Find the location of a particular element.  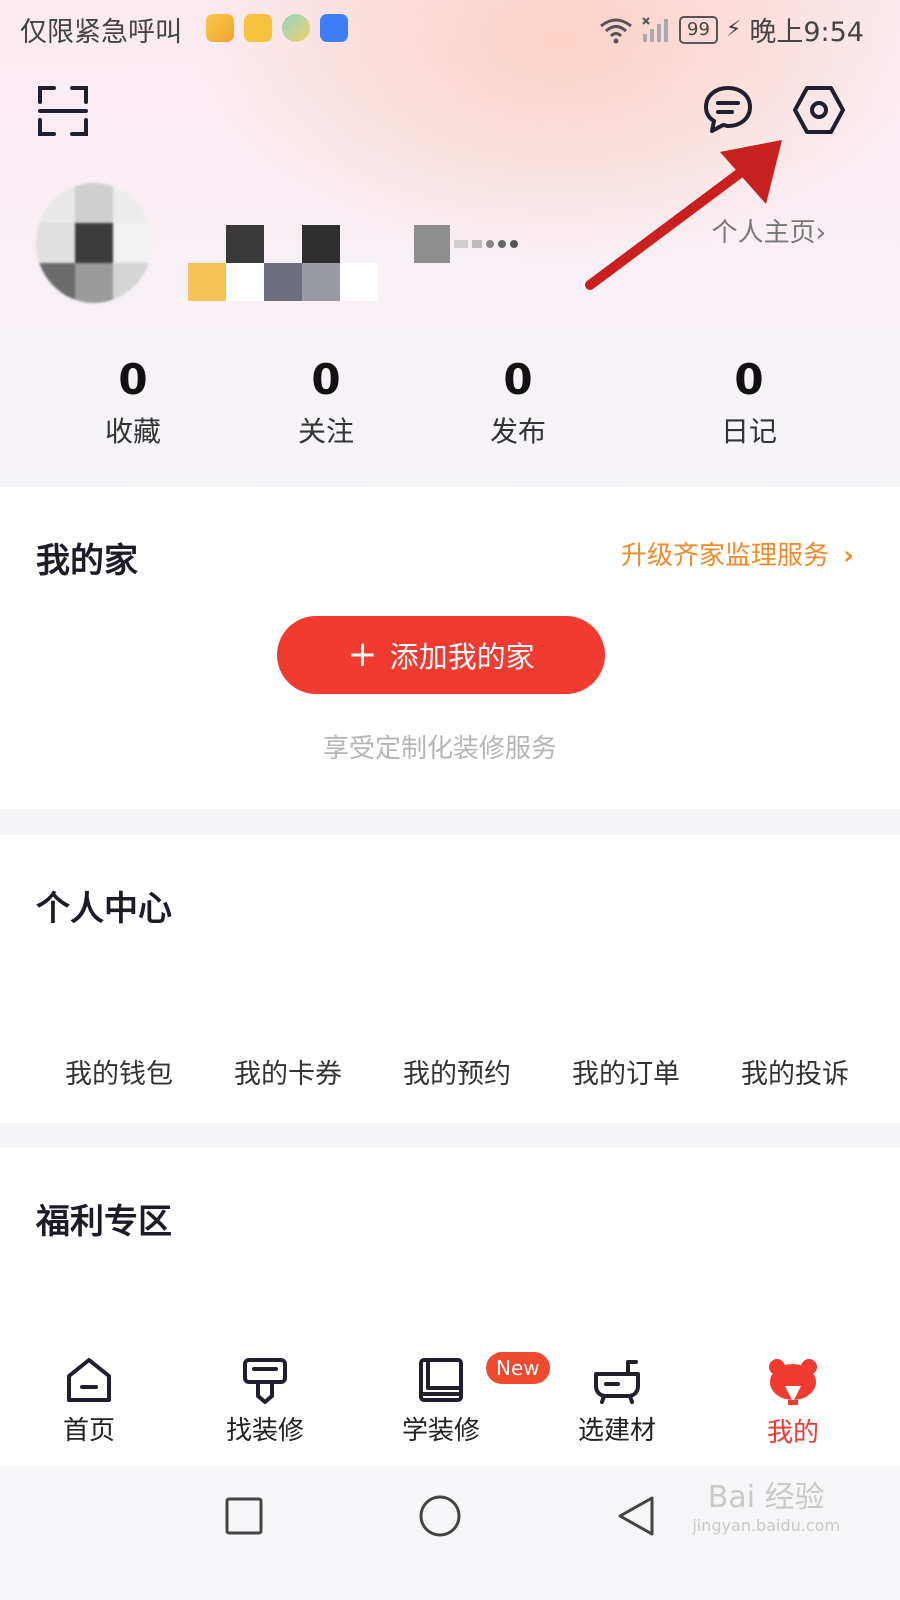

tab-building-materials: 选建材 is located at coordinates (617, 1401).